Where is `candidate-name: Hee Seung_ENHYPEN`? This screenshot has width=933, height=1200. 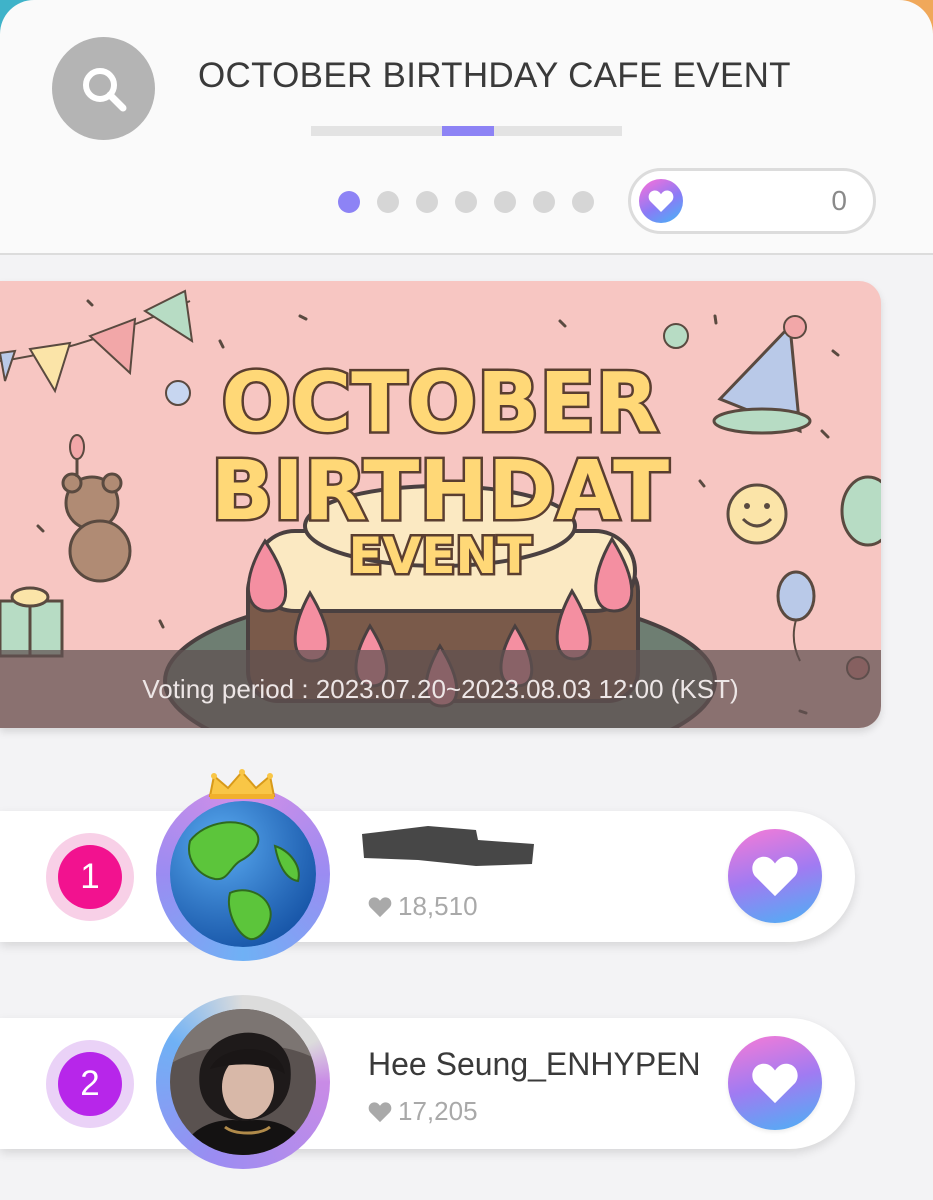
candidate-name: Hee Seung_ENHYPEN is located at coordinates (534, 1064).